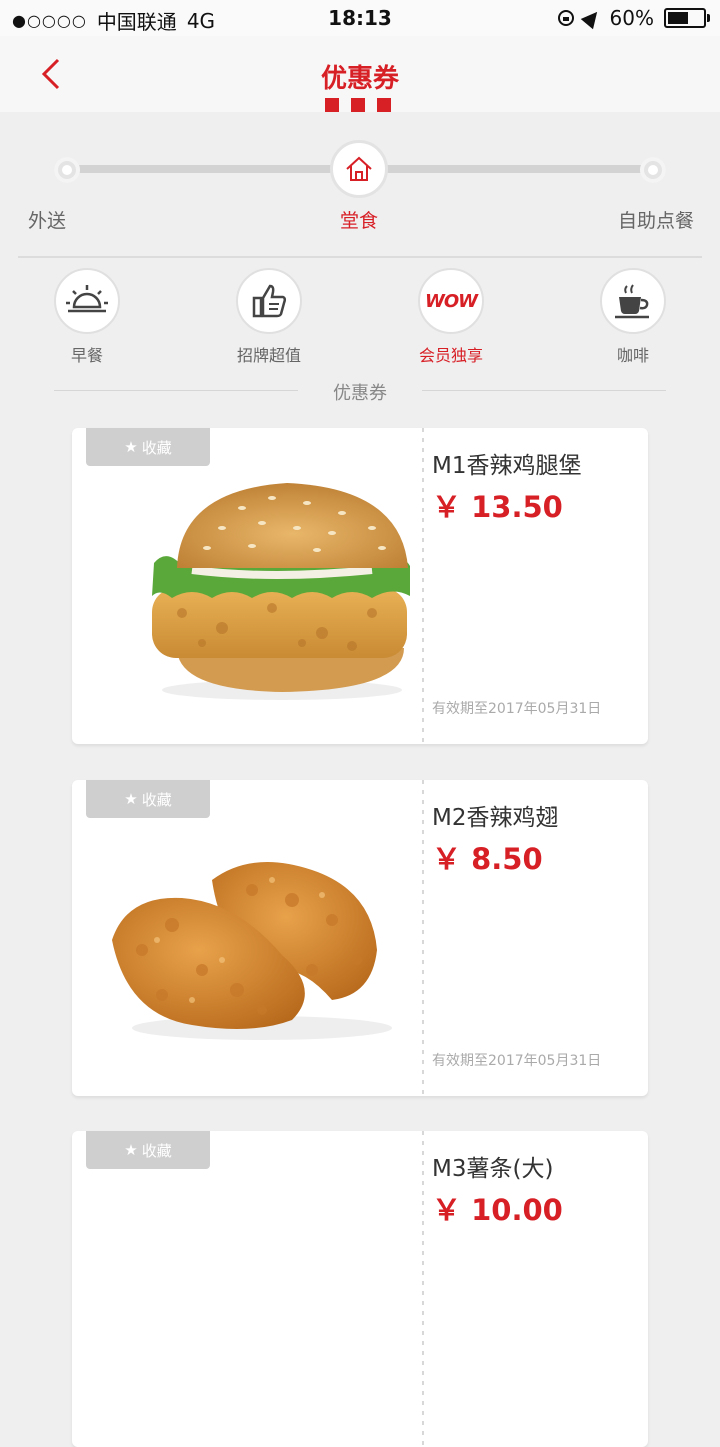  I want to click on rotation-lock-icon, so click(565, 18).